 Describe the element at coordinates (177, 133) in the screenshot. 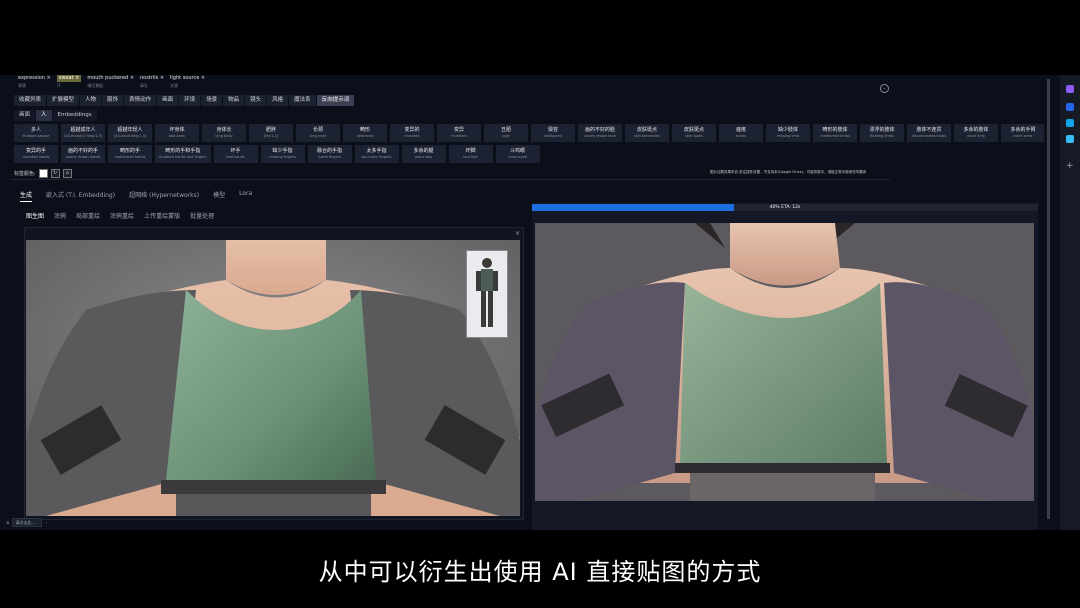

I see `negative-tag-button: 坏身体 bad body` at that location.